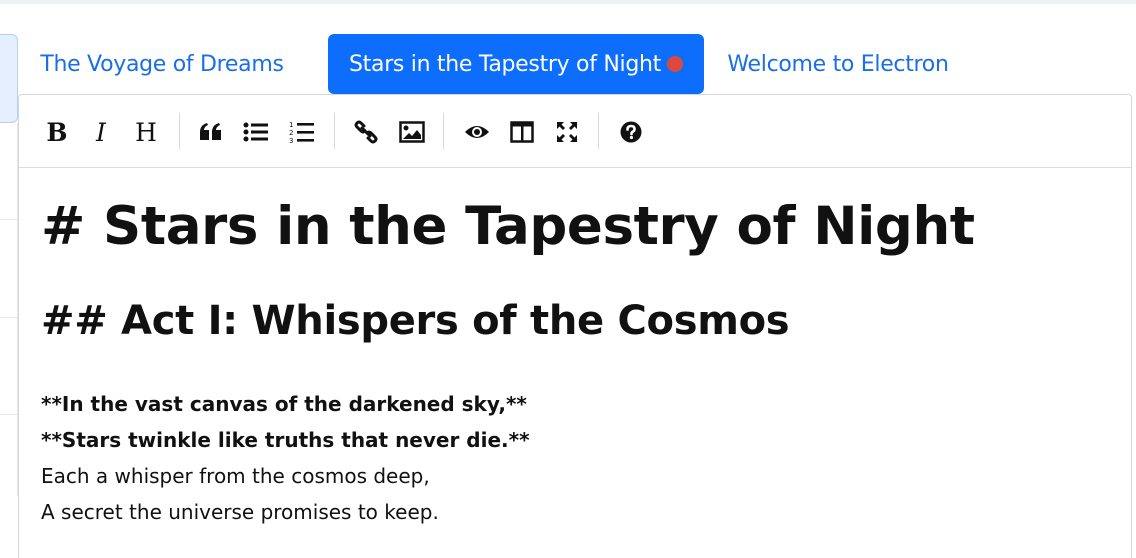 The width and height of the screenshot is (1136, 558). I want to click on bold-button: B, so click(57, 132).